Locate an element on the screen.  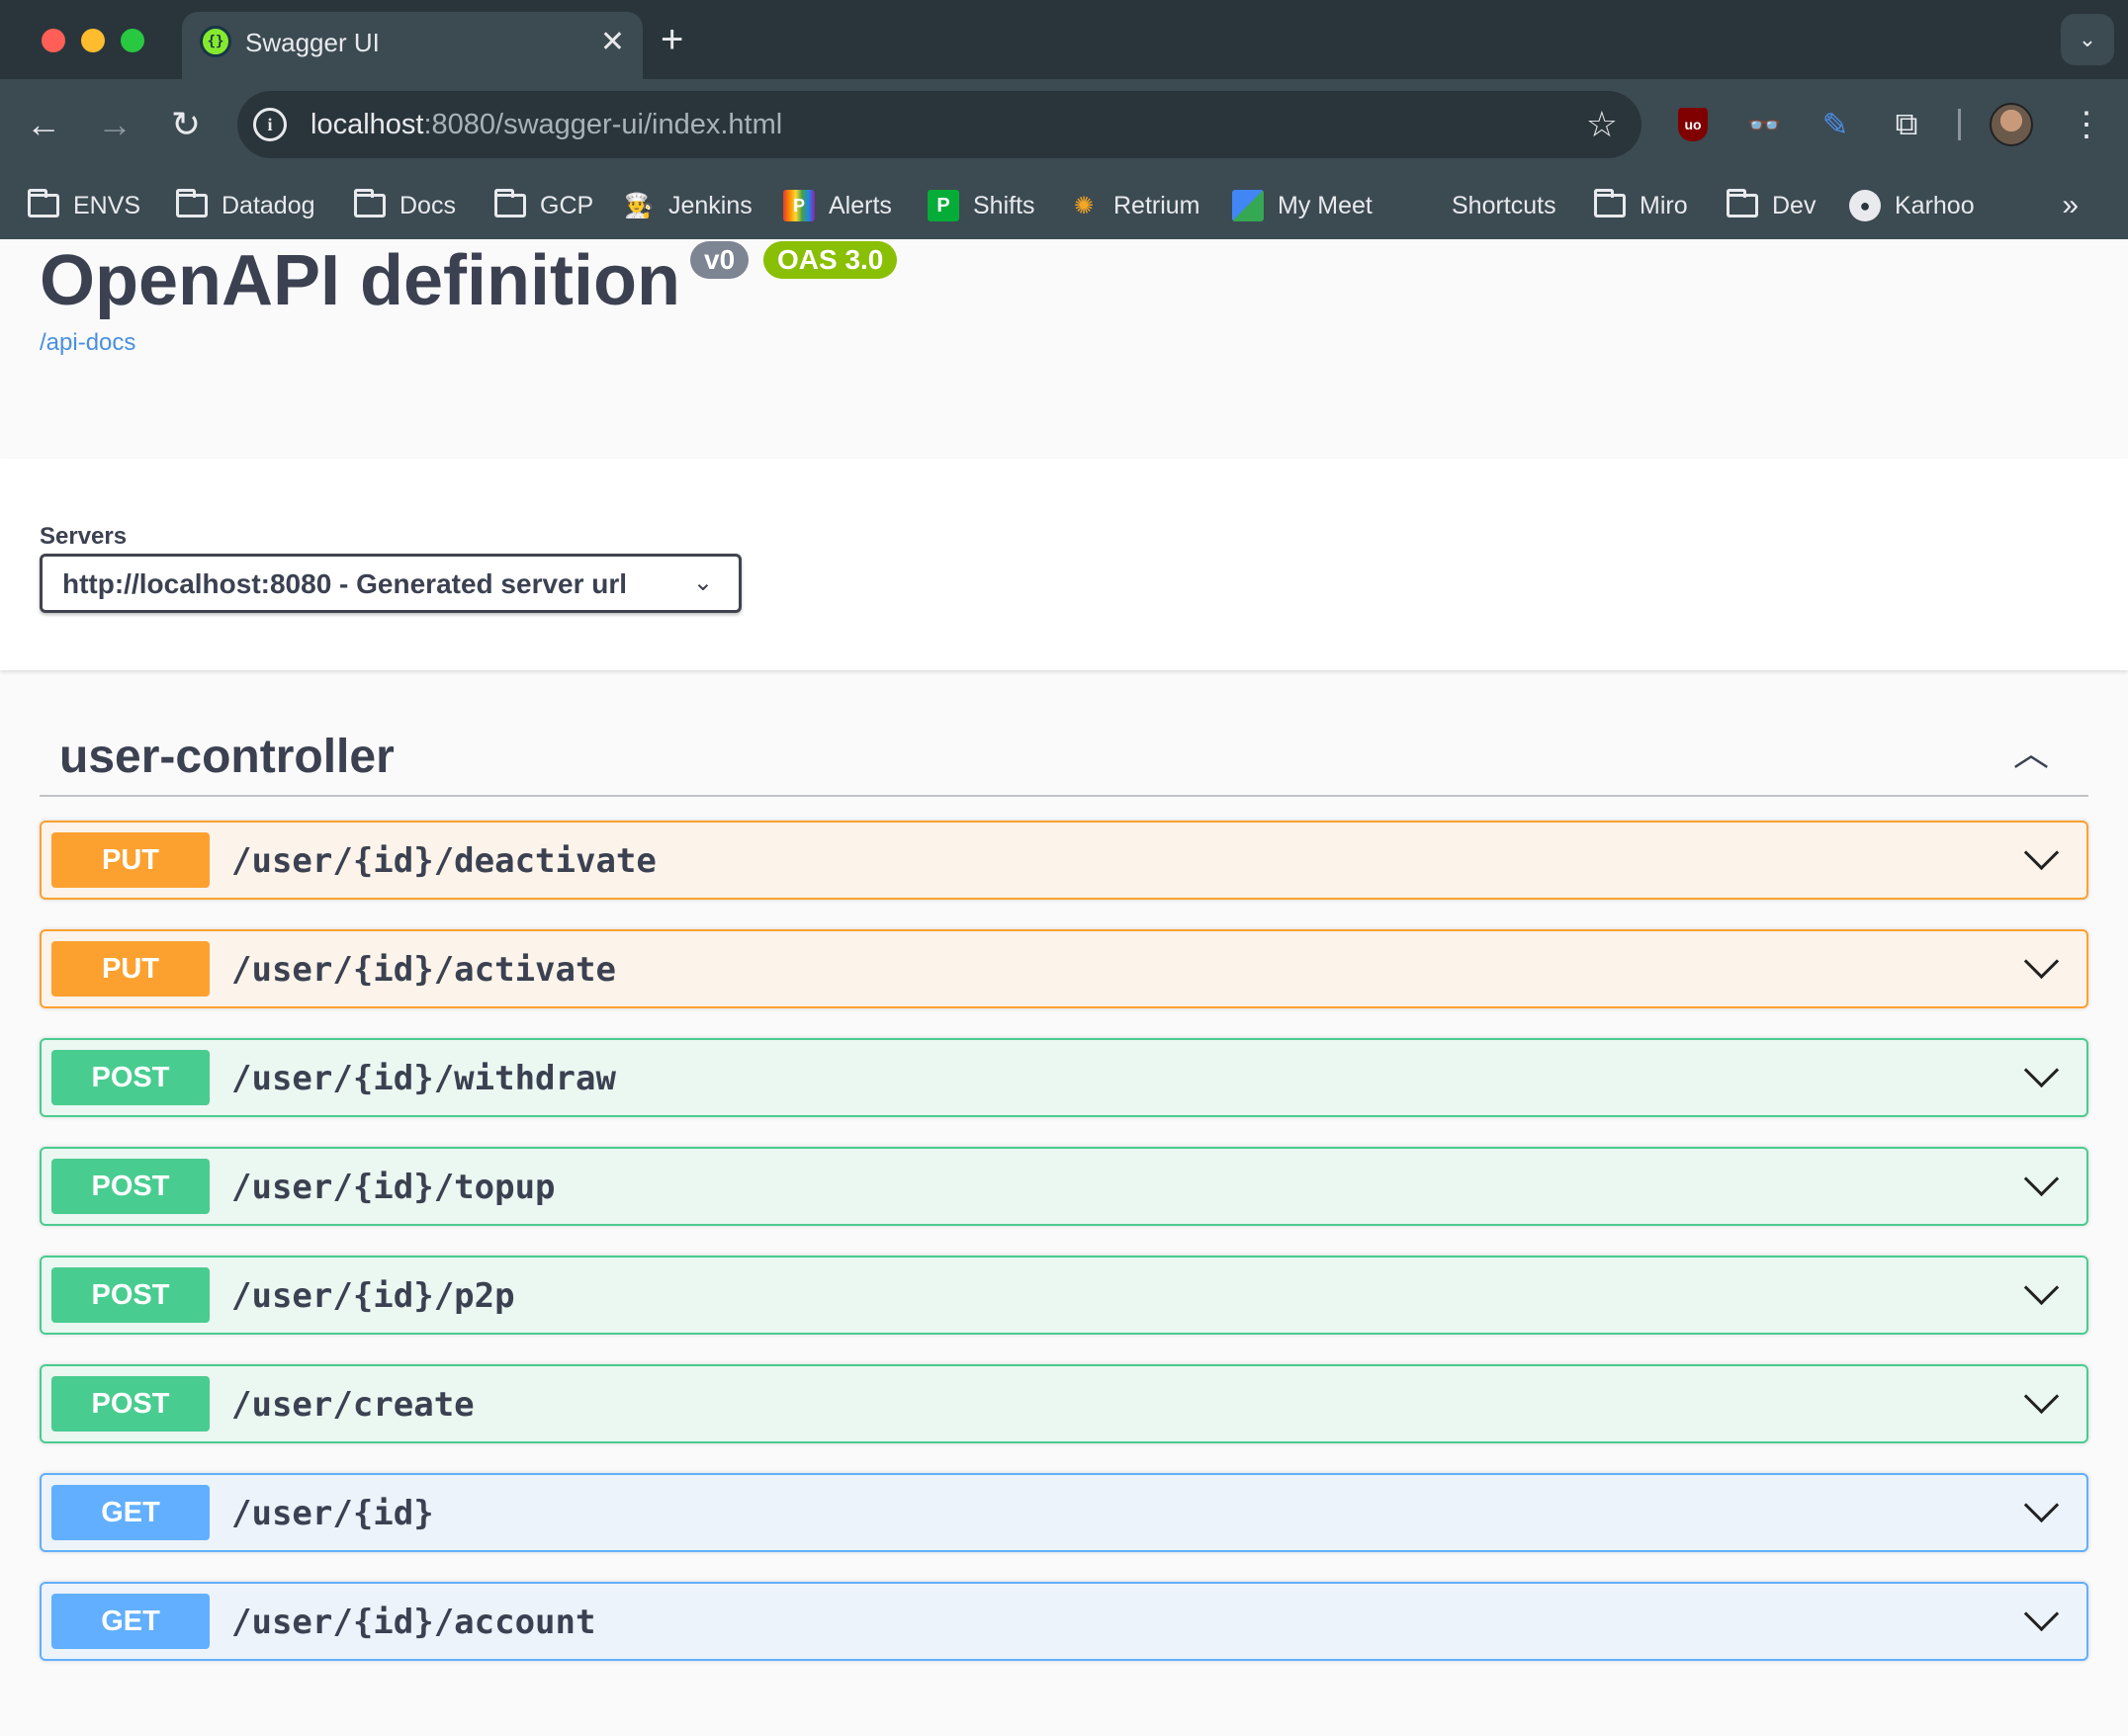
close-window-button is located at coordinates (53, 40).